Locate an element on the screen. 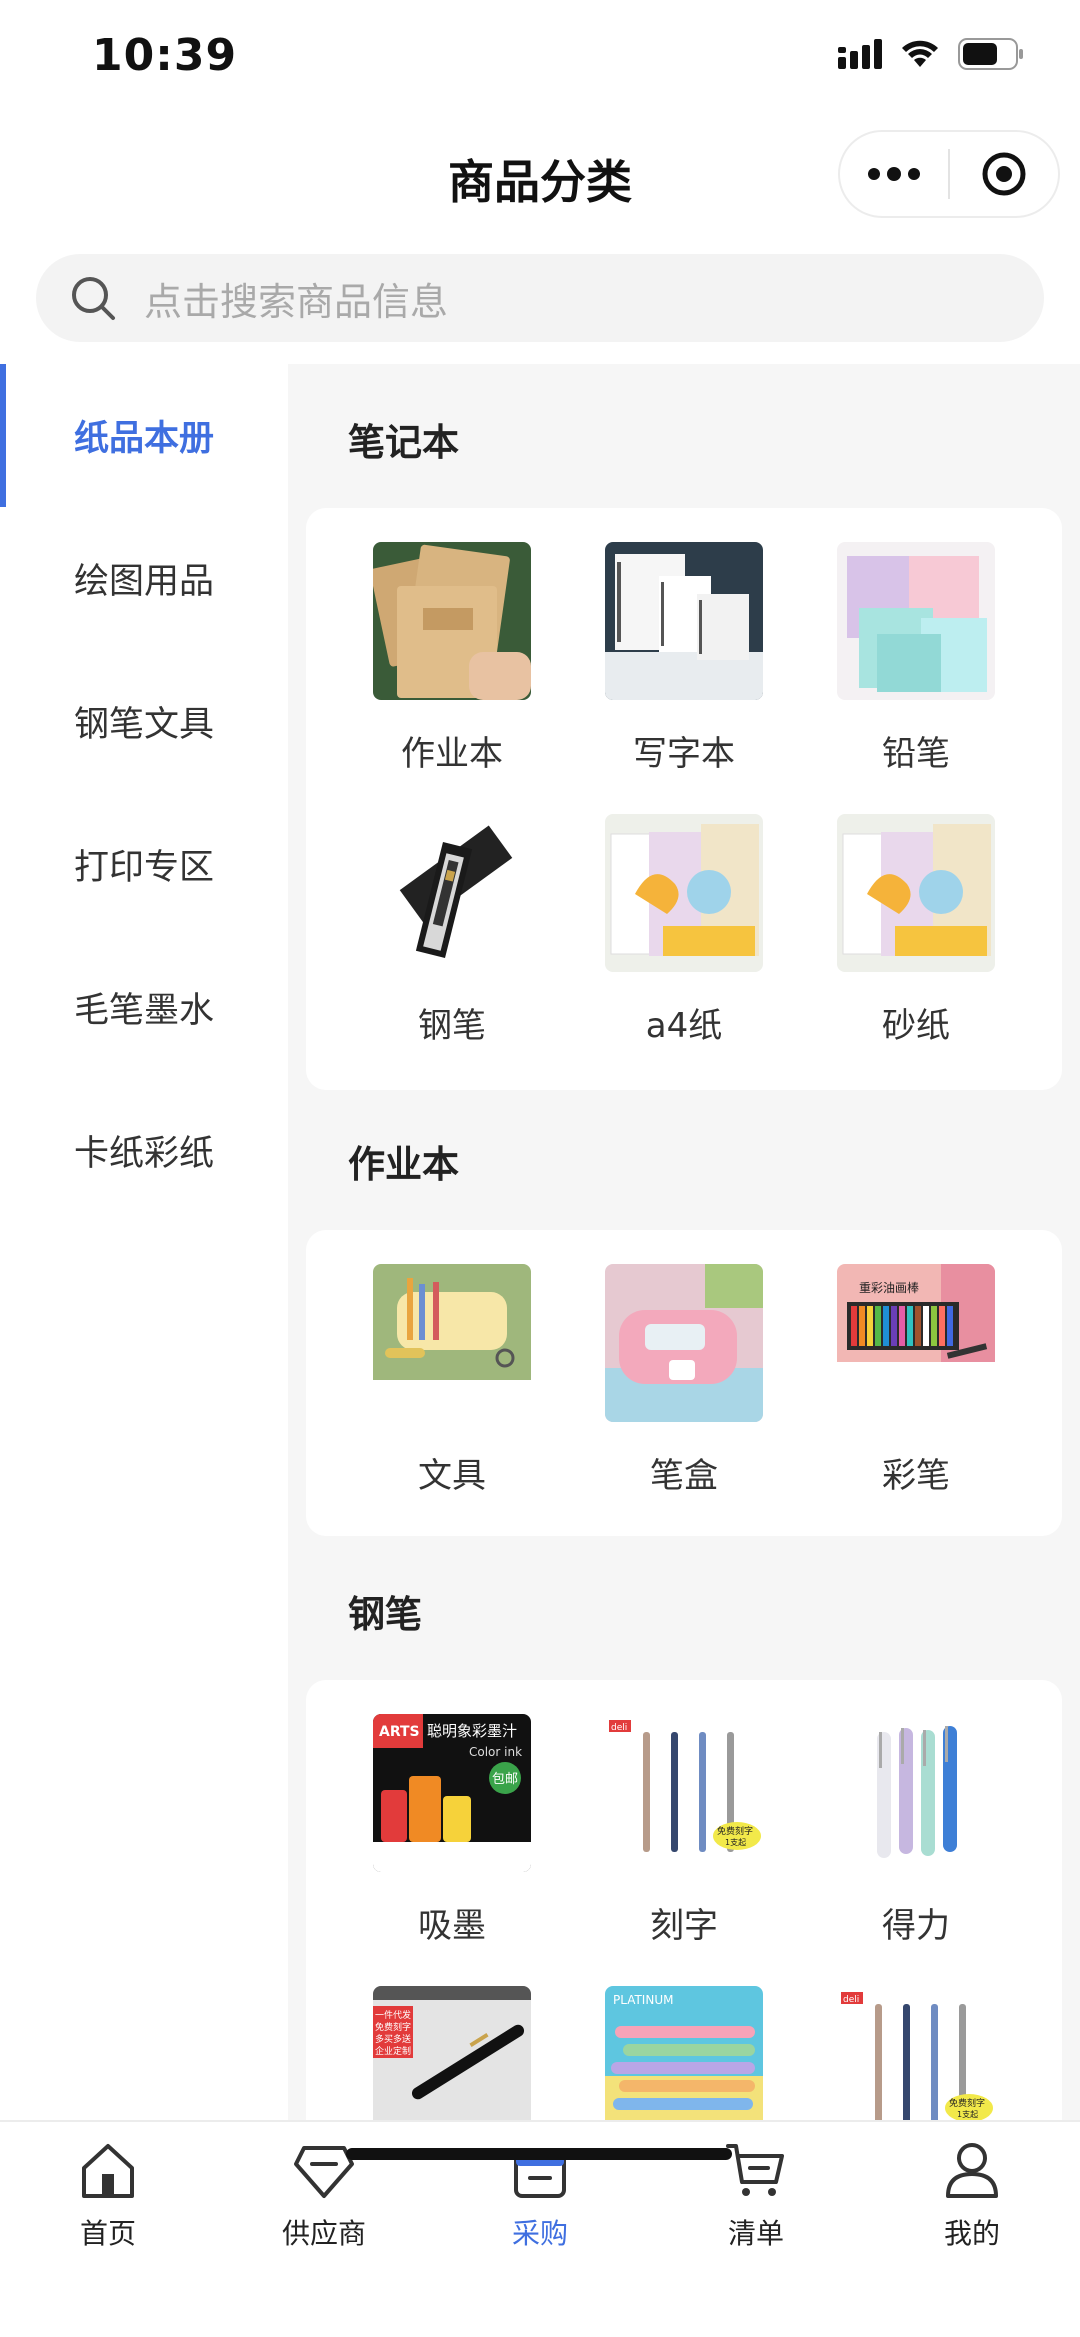  item-label: 彩笔 is located at coordinates (916, 1476).